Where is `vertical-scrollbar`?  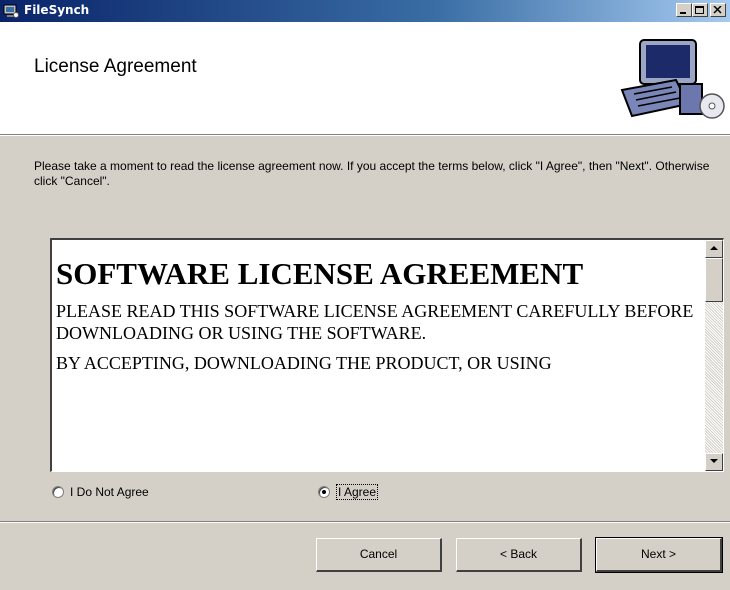
vertical-scrollbar is located at coordinates (714, 355).